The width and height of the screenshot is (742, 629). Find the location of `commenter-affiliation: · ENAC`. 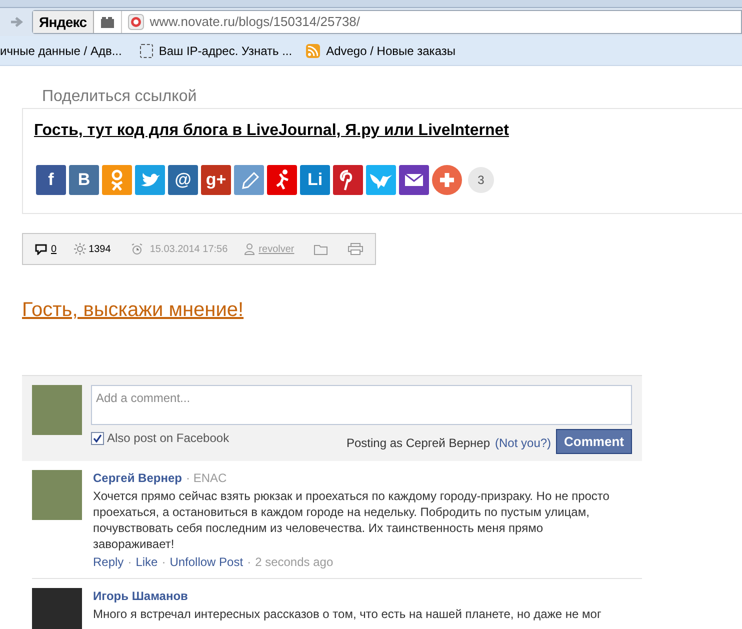

commenter-affiliation: · ENAC is located at coordinates (206, 478).